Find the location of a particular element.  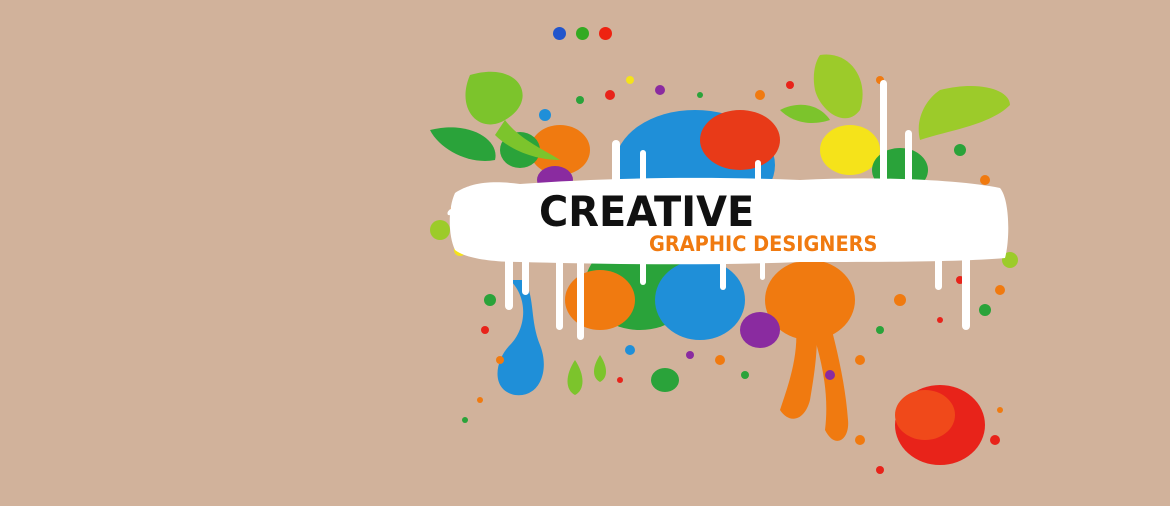

logo-title: CREATIVE is located at coordinates (647, 211).